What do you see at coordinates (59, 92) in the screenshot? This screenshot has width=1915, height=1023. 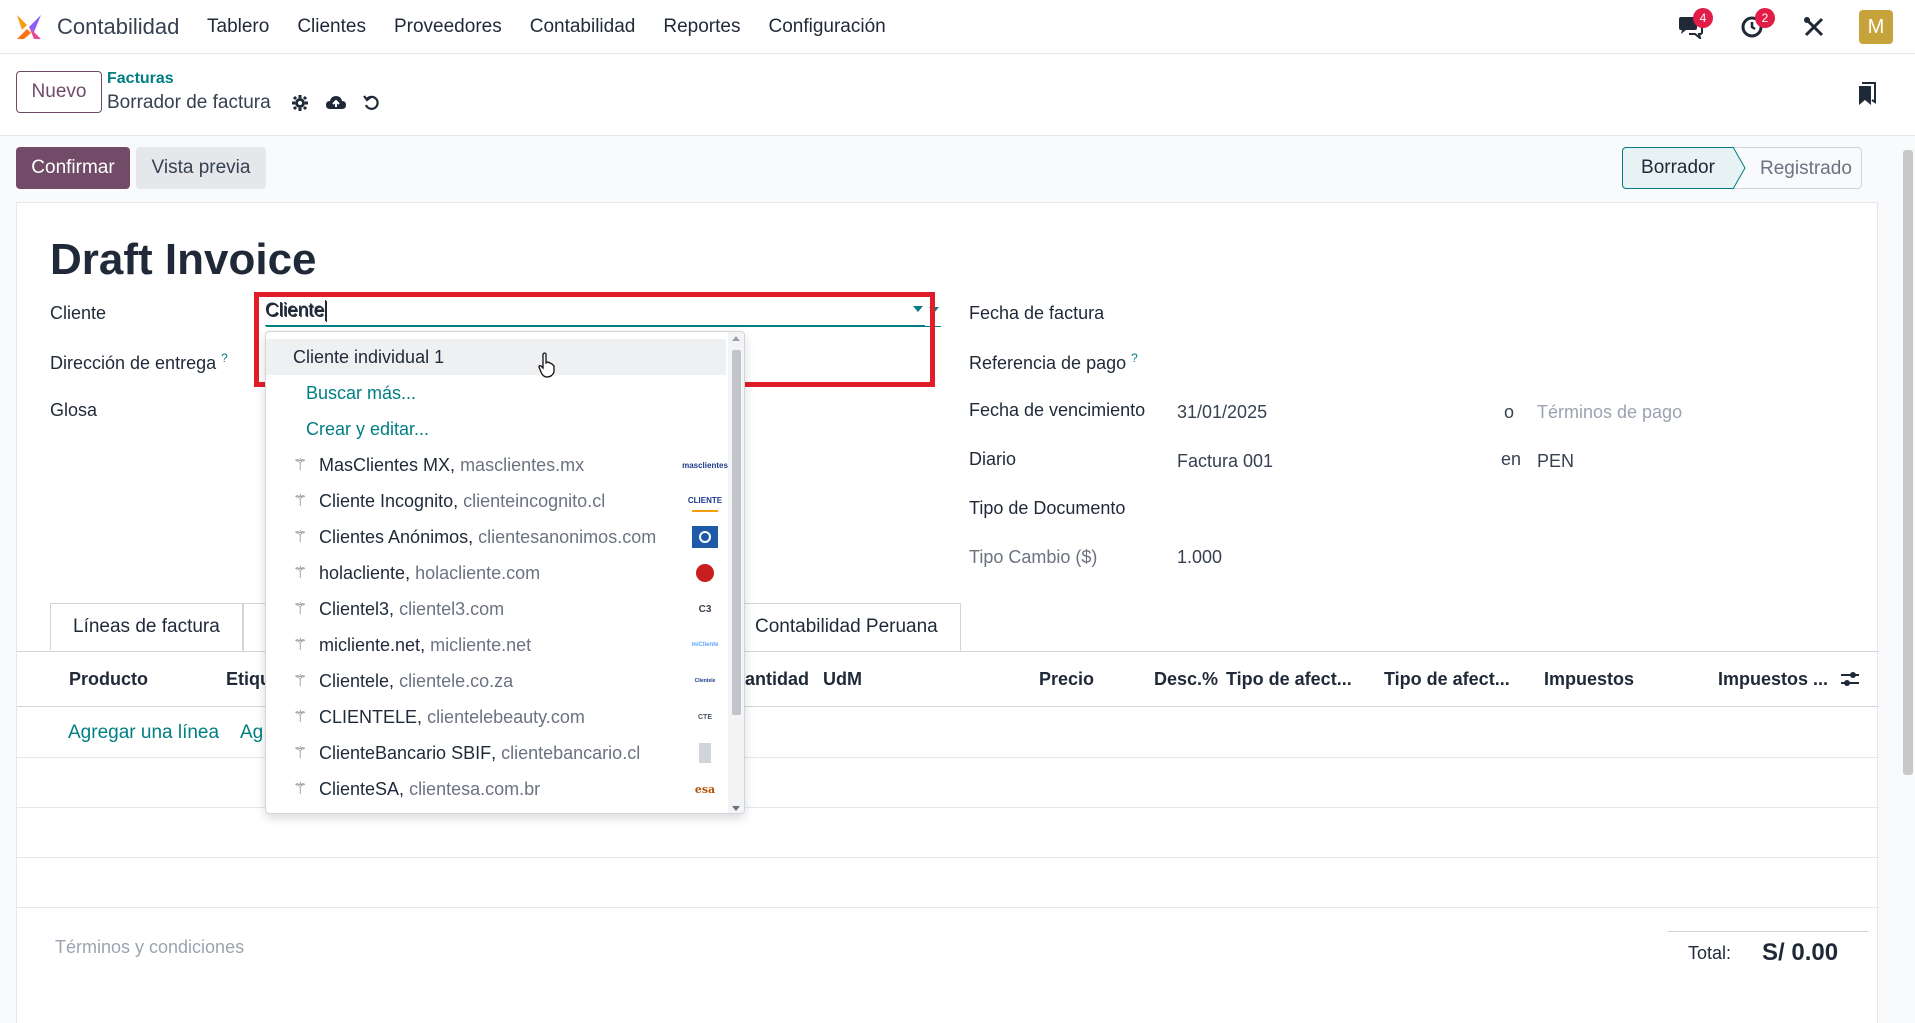 I see `new-button: Nuevo` at bounding box center [59, 92].